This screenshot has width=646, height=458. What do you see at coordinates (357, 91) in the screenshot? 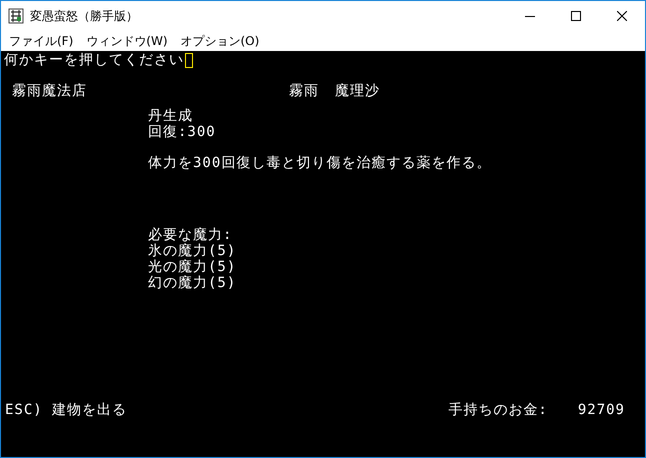
I see `owner-name: 魔理沙` at bounding box center [357, 91].